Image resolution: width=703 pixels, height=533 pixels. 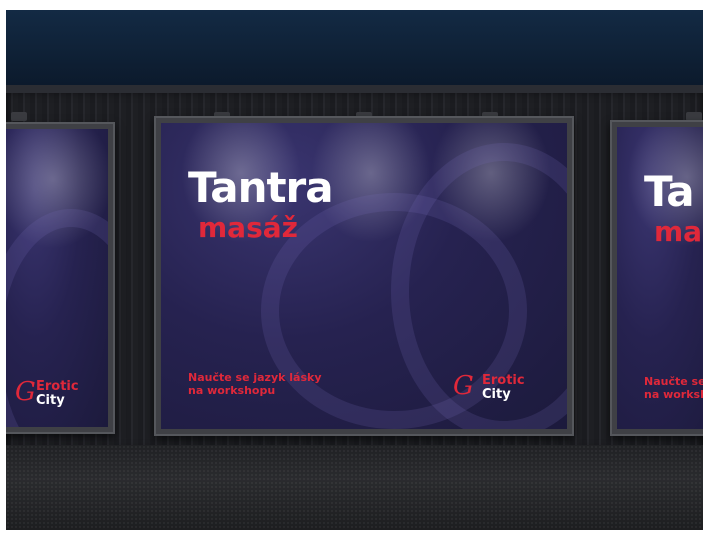 What do you see at coordinates (255, 384) in the screenshot?
I see `poster-tagline: Naučte se jazyk lásky na workshopu` at bounding box center [255, 384].